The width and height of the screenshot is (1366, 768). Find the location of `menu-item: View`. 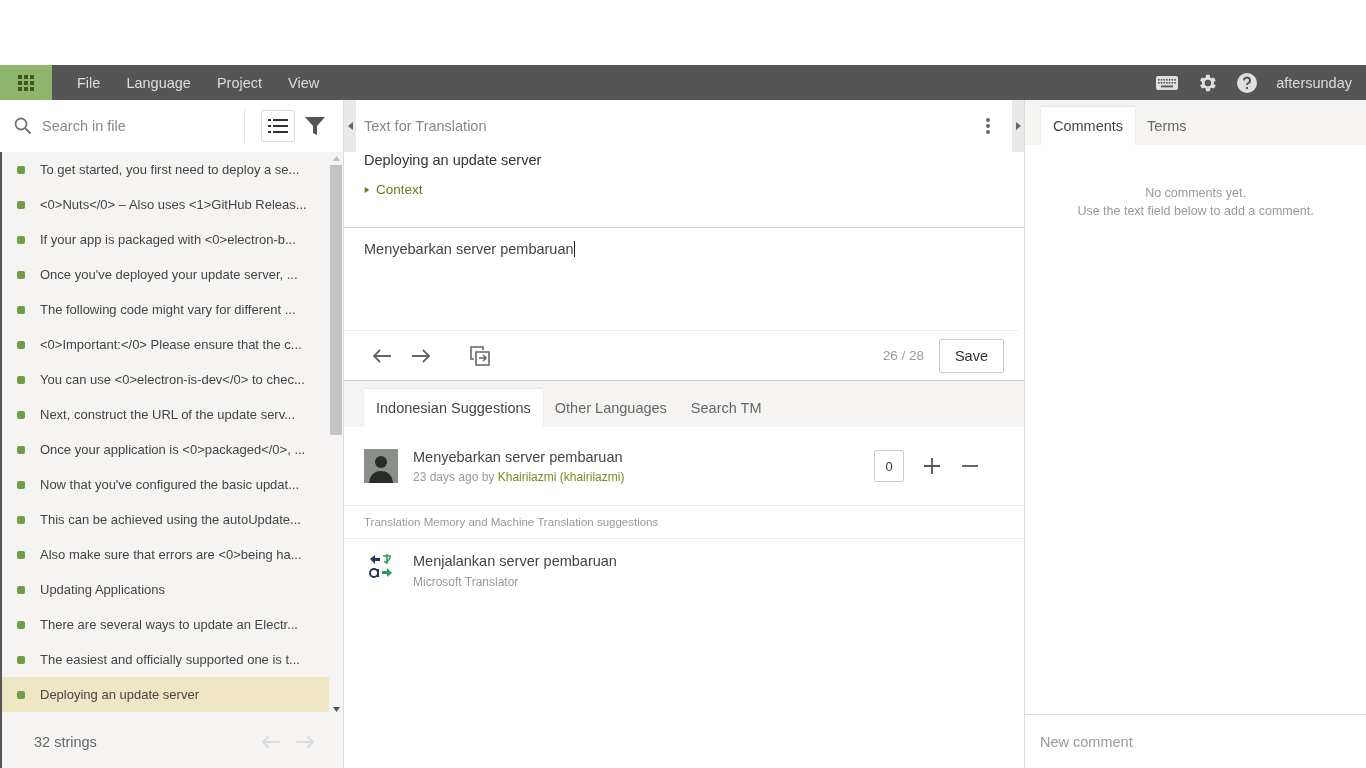

menu-item: View is located at coordinates (304, 82).